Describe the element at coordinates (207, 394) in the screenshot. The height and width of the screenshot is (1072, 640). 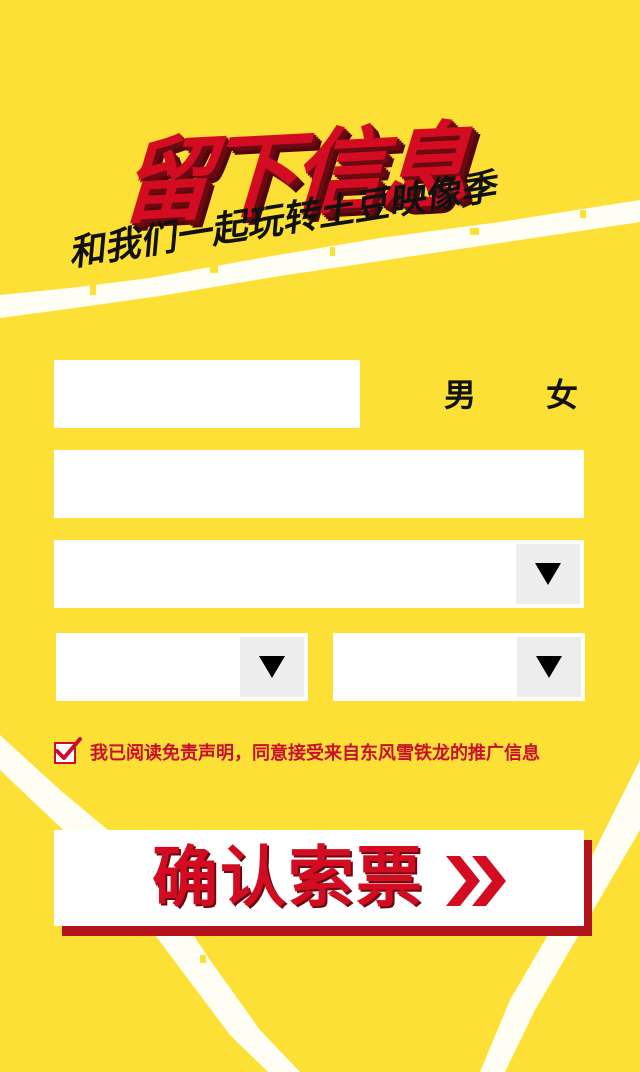
I see `name-input` at that location.